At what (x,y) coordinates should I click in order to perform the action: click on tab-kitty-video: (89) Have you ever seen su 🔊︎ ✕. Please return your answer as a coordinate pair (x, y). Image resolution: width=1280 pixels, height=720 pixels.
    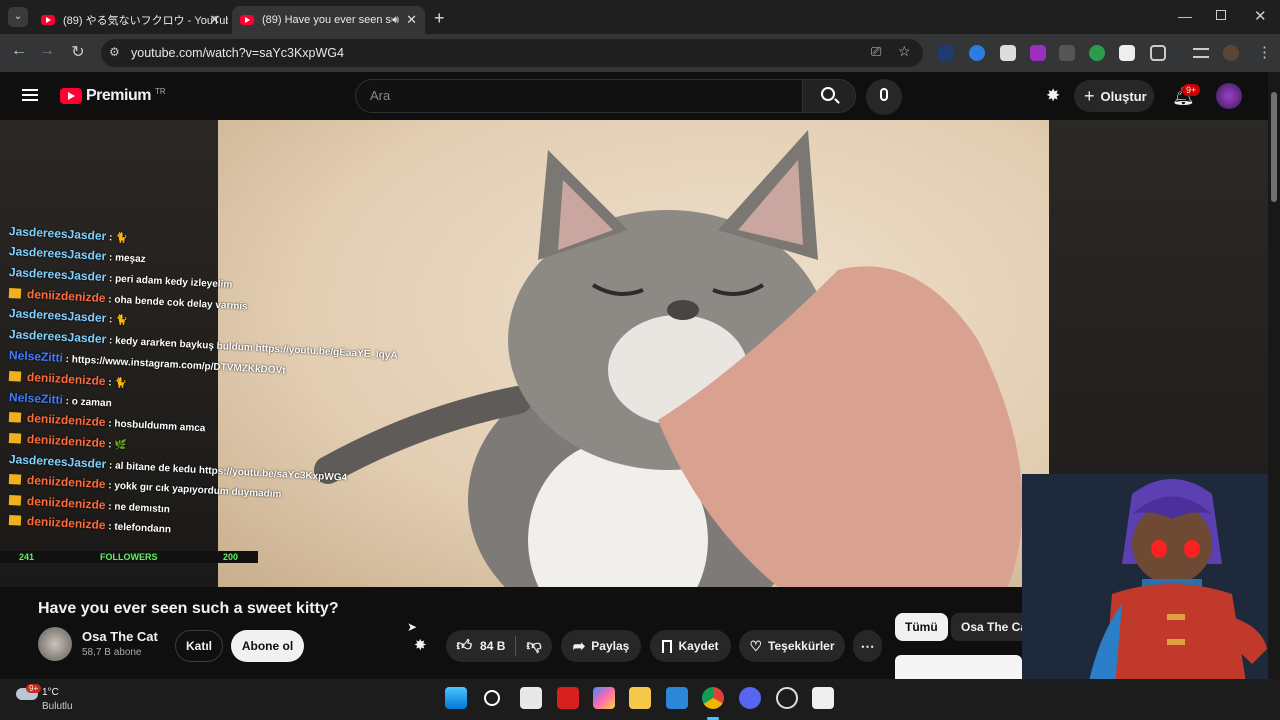
    Looking at the image, I should click on (328, 20).